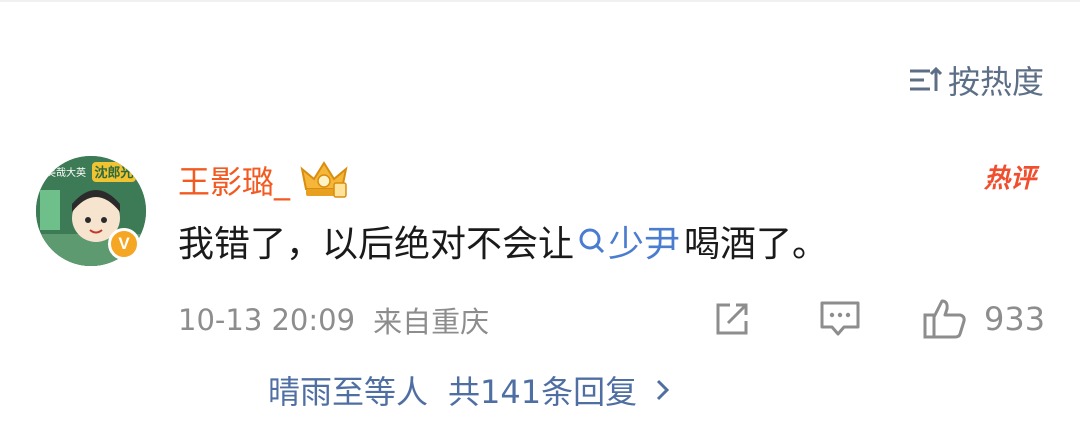  I want to click on comment-header: 王影璐_, so click(264, 180).